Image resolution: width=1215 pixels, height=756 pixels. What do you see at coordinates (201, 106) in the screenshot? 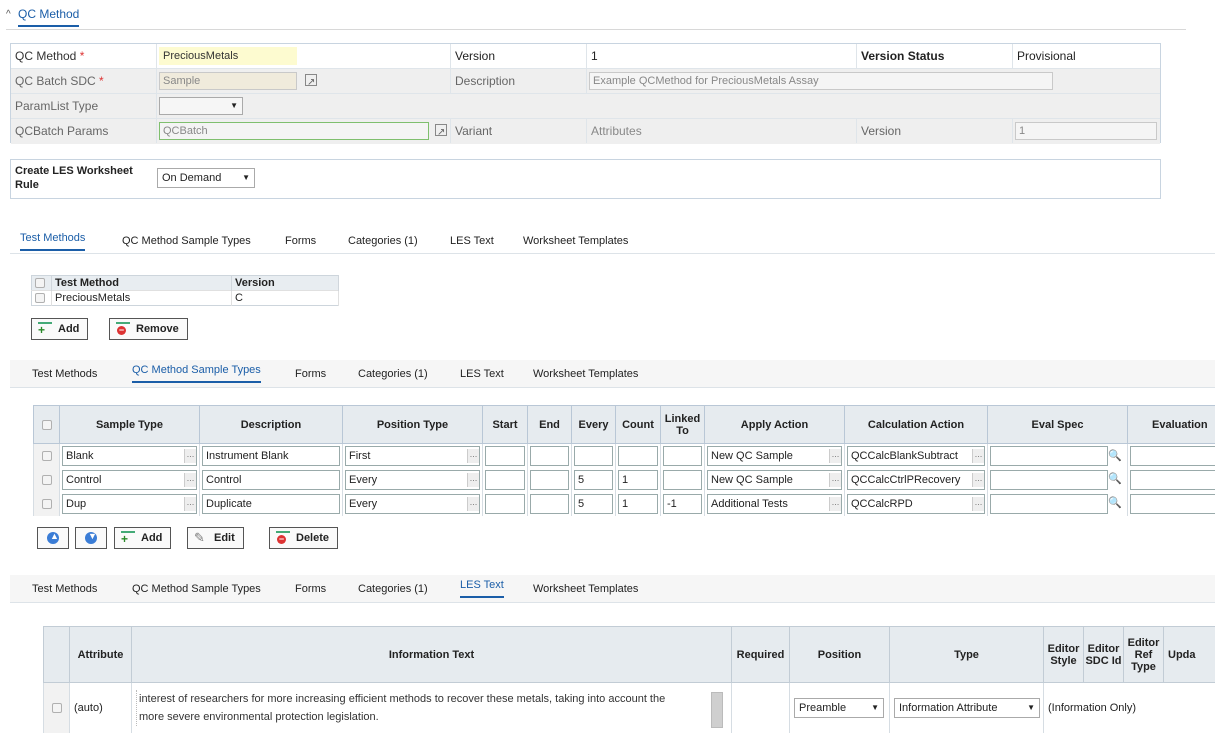
I see `paramlist-type-select: ▼` at bounding box center [201, 106].